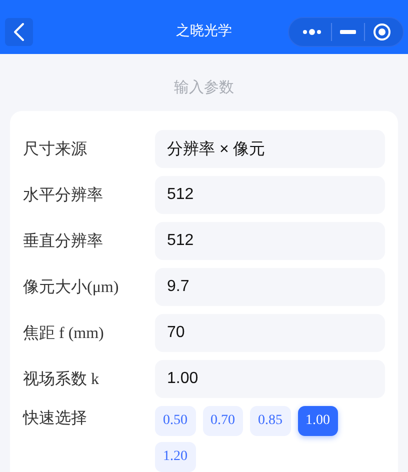 The image size is (408, 472). Describe the element at coordinates (55, 418) in the screenshot. I see `field-label: 快速选择` at that location.